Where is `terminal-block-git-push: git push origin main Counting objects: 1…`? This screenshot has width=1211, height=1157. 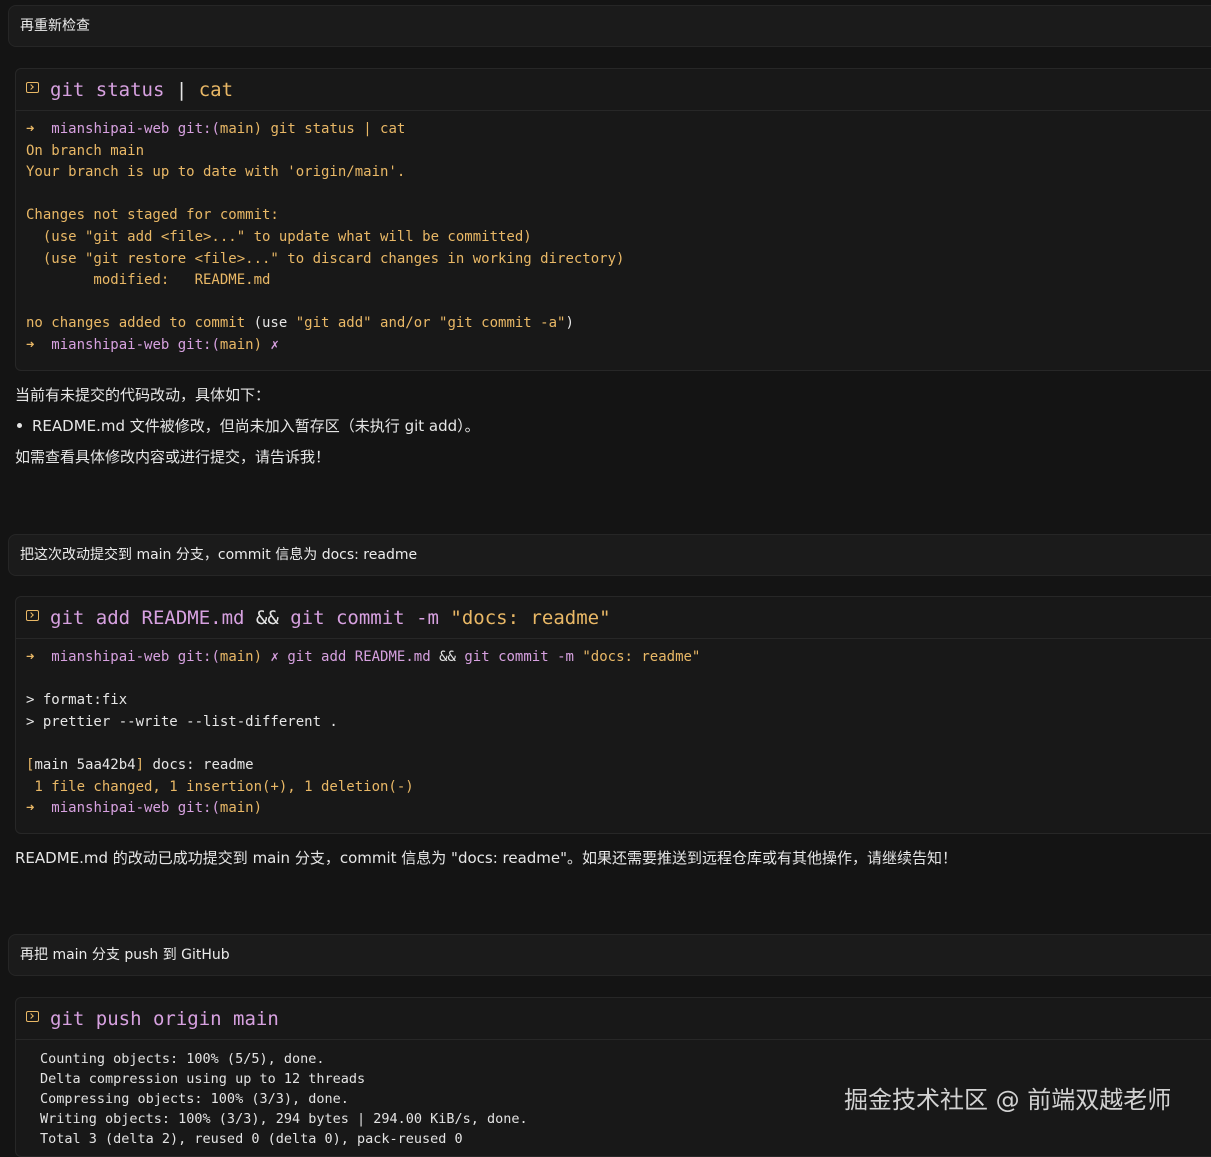 terminal-block-git-push: git push origin main Counting objects: 1… is located at coordinates (613, 1077).